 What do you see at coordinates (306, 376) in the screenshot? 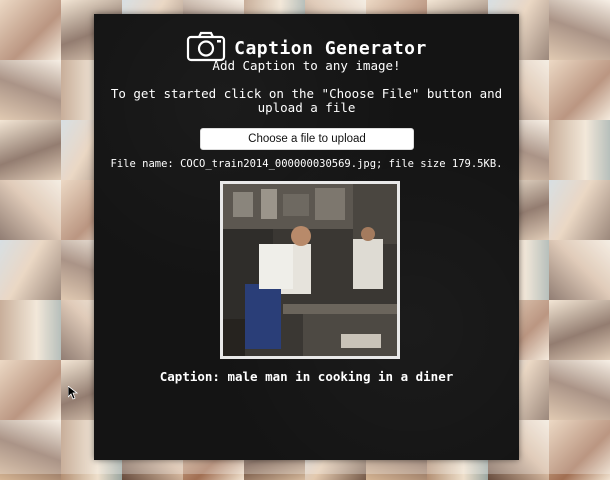
I see `generated-caption: Caption: male man in cooking in a diner` at bounding box center [306, 376].